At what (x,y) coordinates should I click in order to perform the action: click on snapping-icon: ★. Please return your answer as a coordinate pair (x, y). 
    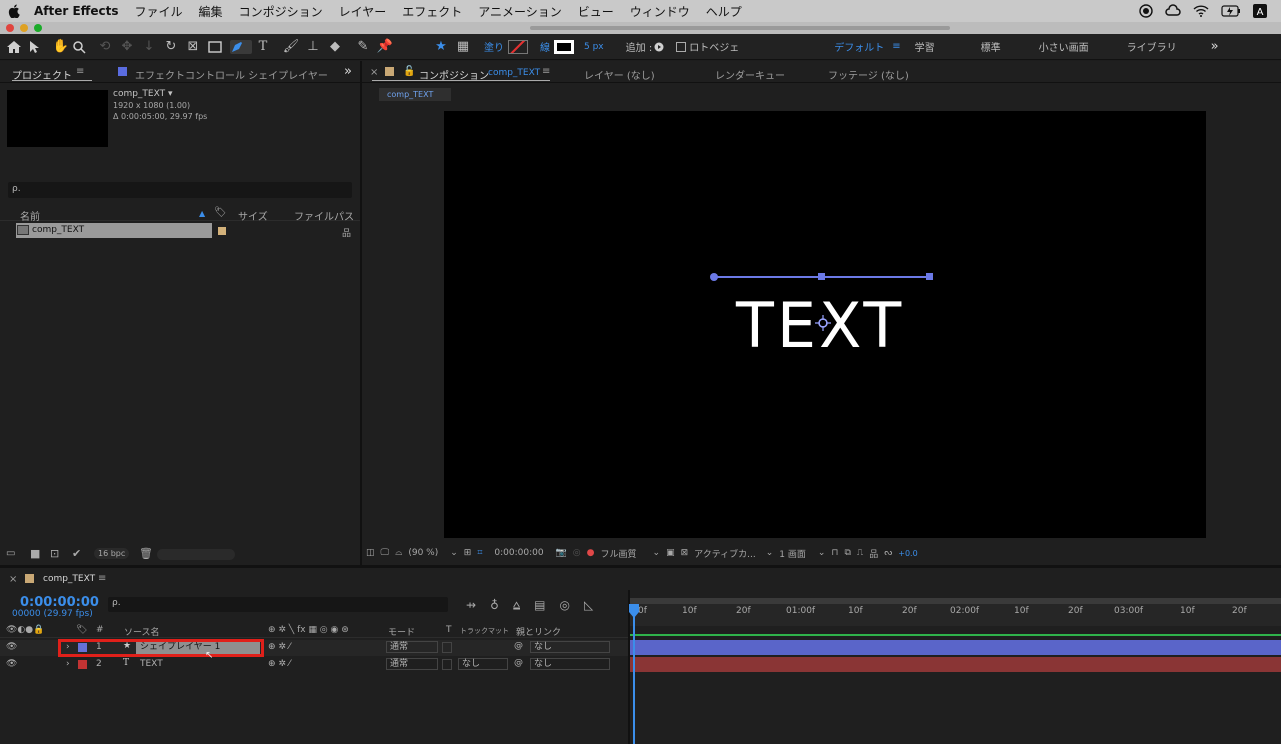
    Looking at the image, I should click on (441, 46).